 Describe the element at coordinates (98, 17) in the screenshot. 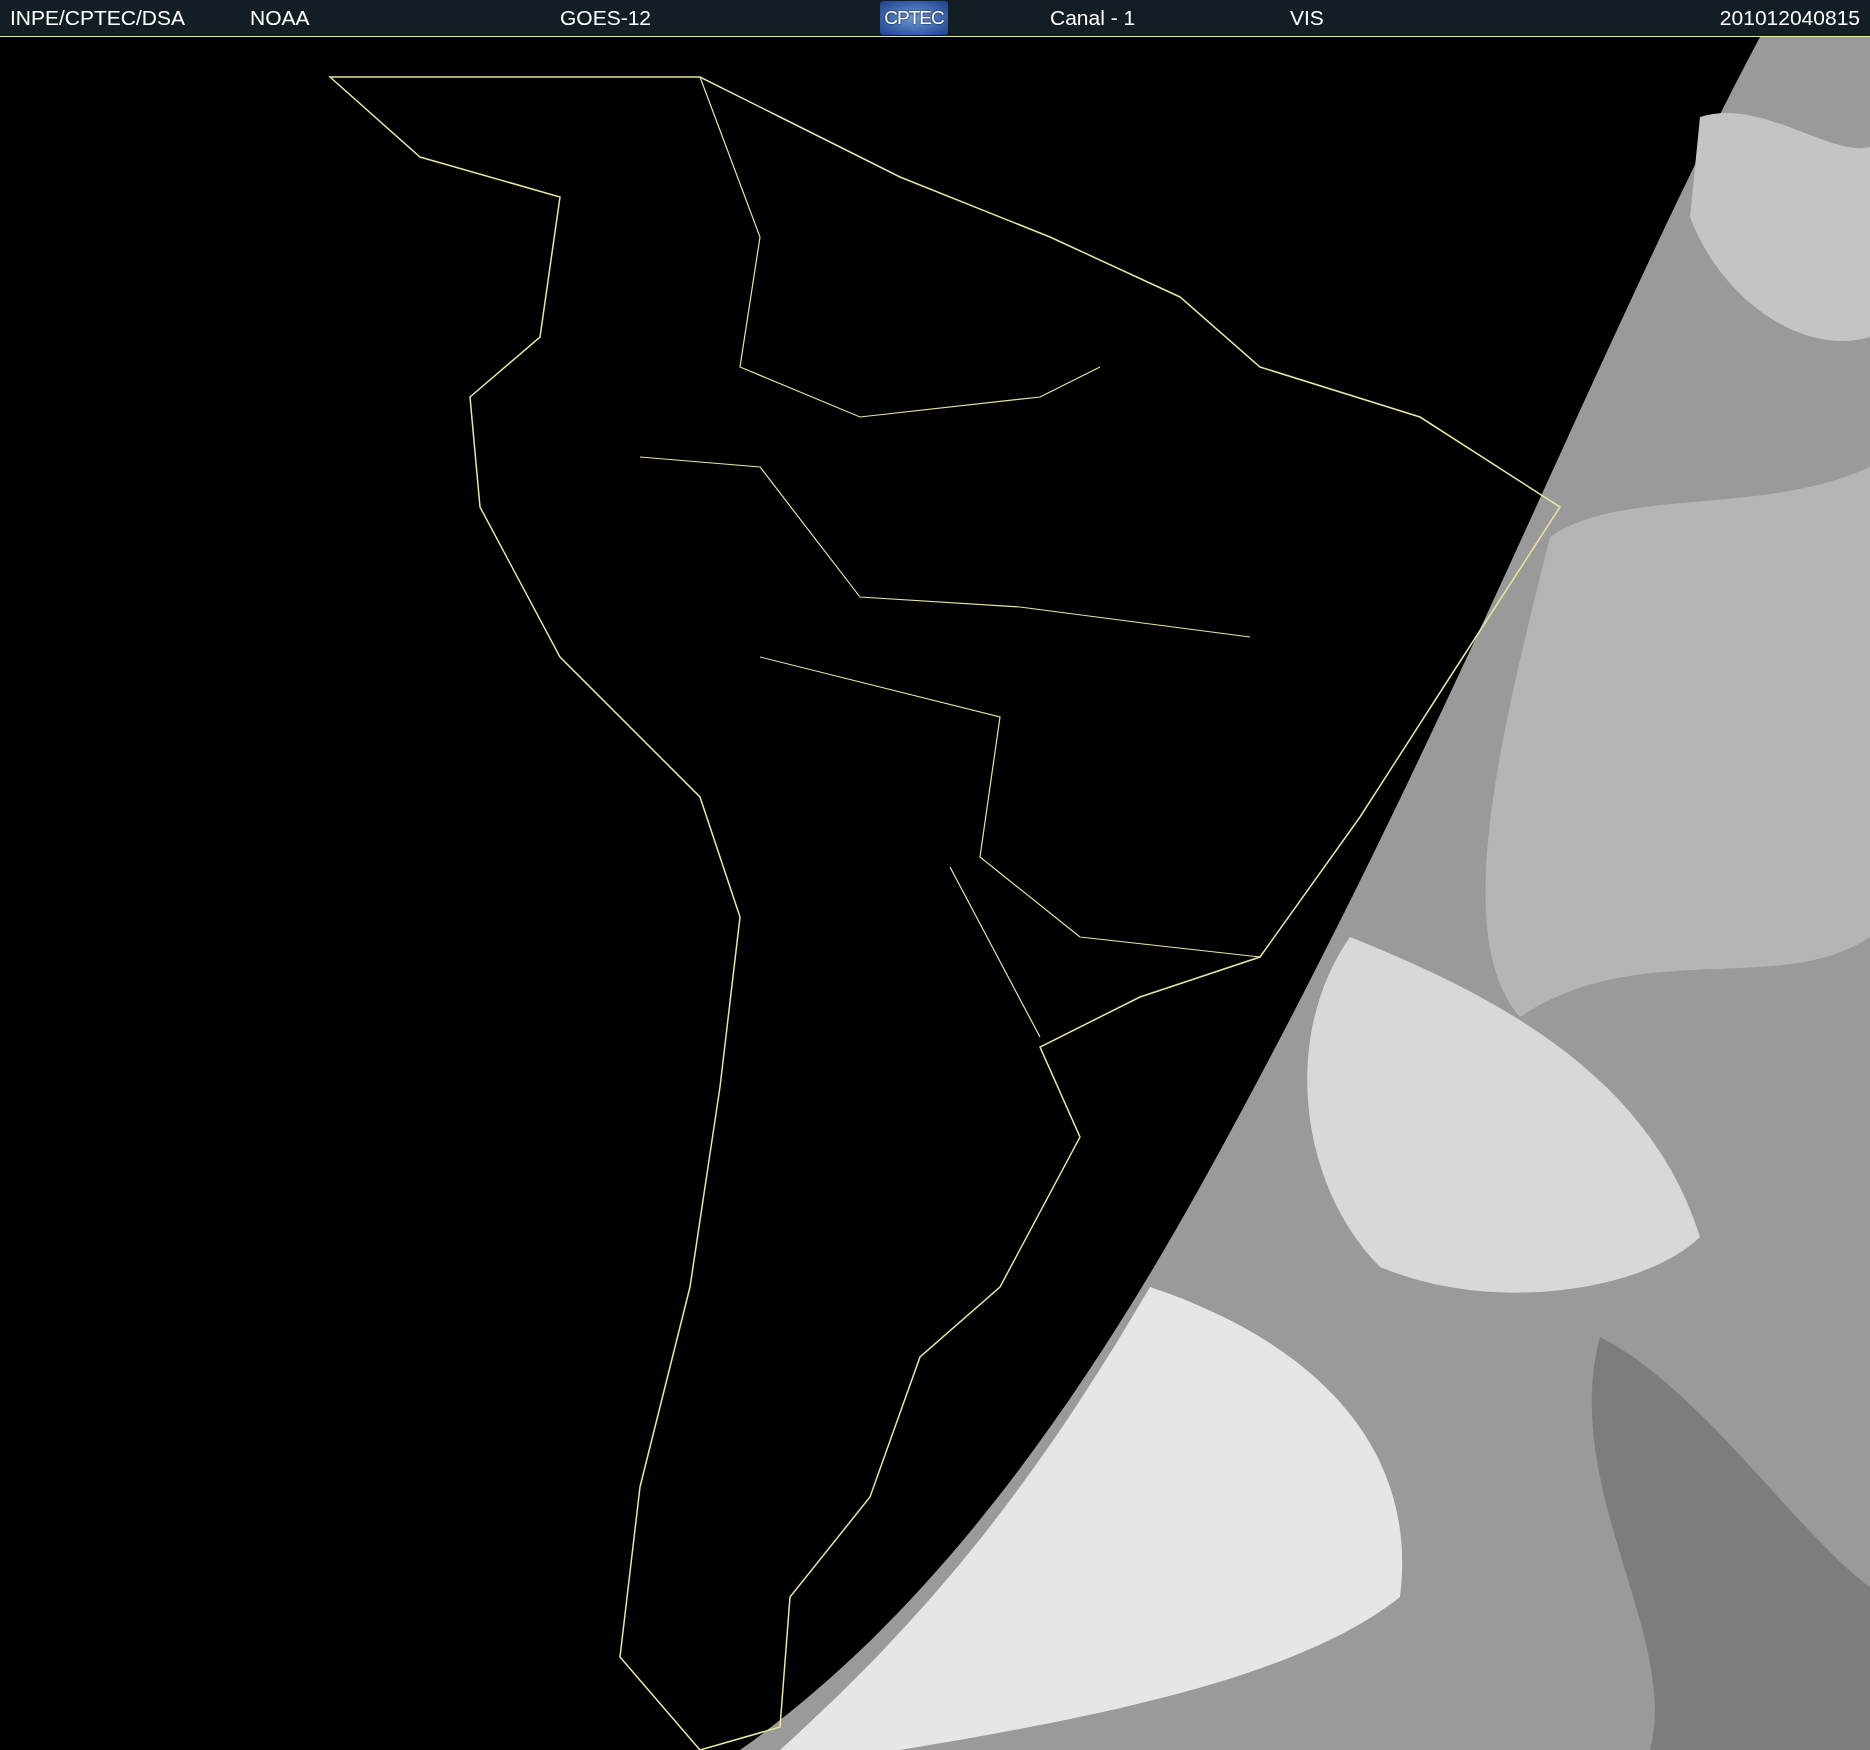

I see `header-label: INPE/CPTEC/DSA` at that location.